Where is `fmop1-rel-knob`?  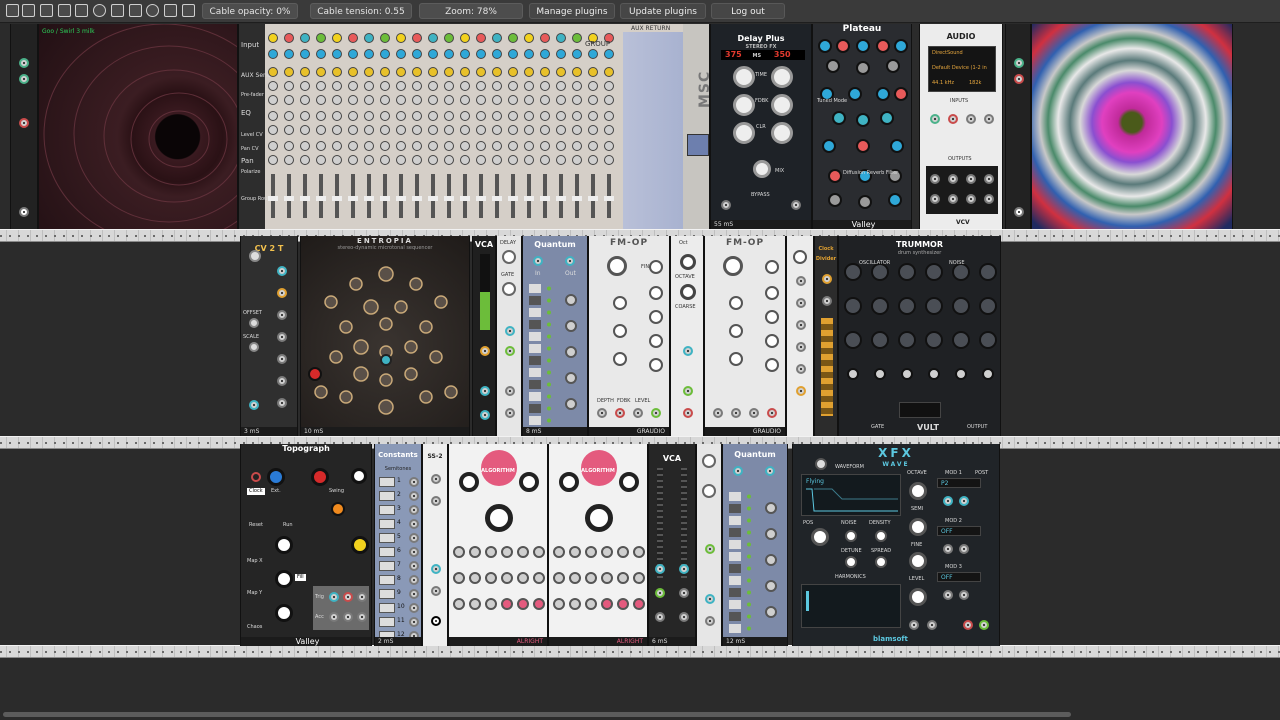 fmop1-rel-knob is located at coordinates (656, 365).